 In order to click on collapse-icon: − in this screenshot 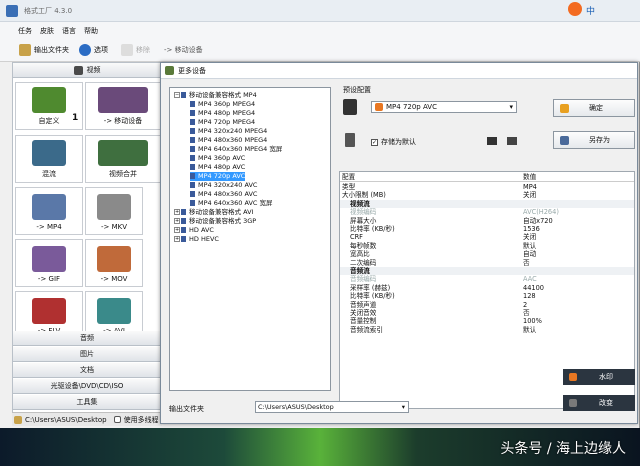, I will do `click(177, 95)`.